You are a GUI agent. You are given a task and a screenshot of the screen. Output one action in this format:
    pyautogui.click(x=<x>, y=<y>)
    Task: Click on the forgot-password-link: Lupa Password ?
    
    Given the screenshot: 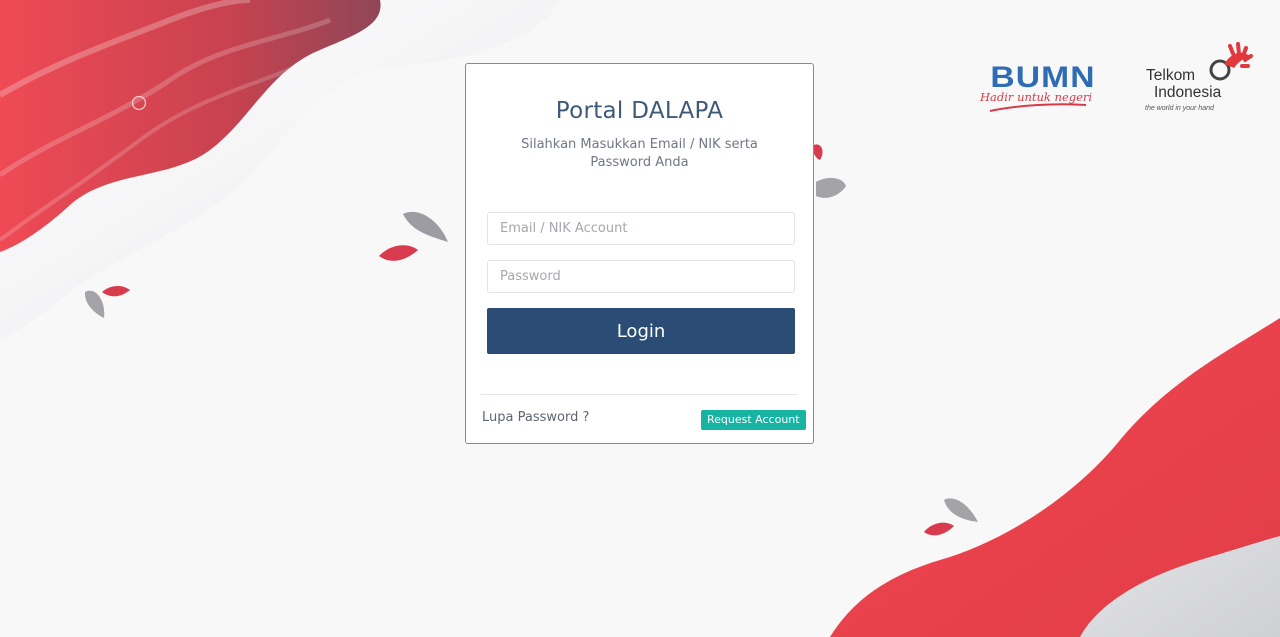 What is the action you would take?
    pyautogui.click(x=535, y=417)
    